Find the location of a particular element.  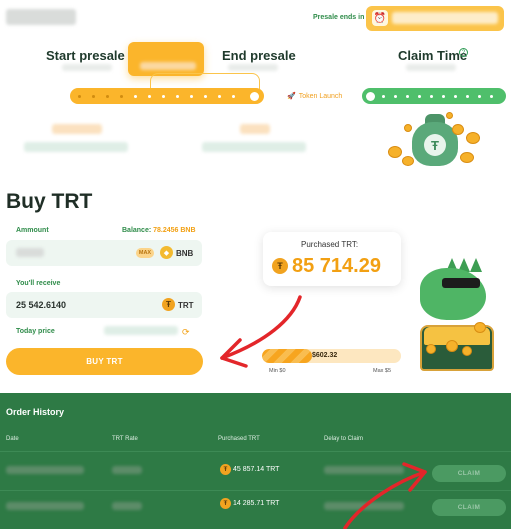

arrow-to-claim-button is located at coordinates (385, 499).